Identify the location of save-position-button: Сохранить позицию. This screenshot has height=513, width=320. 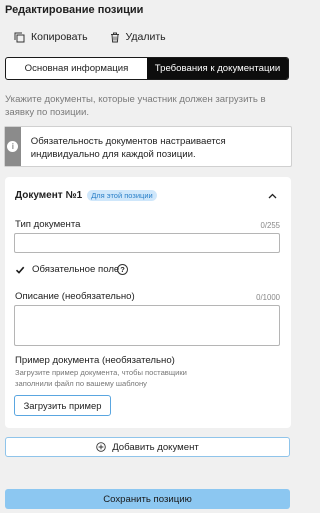
(147, 499).